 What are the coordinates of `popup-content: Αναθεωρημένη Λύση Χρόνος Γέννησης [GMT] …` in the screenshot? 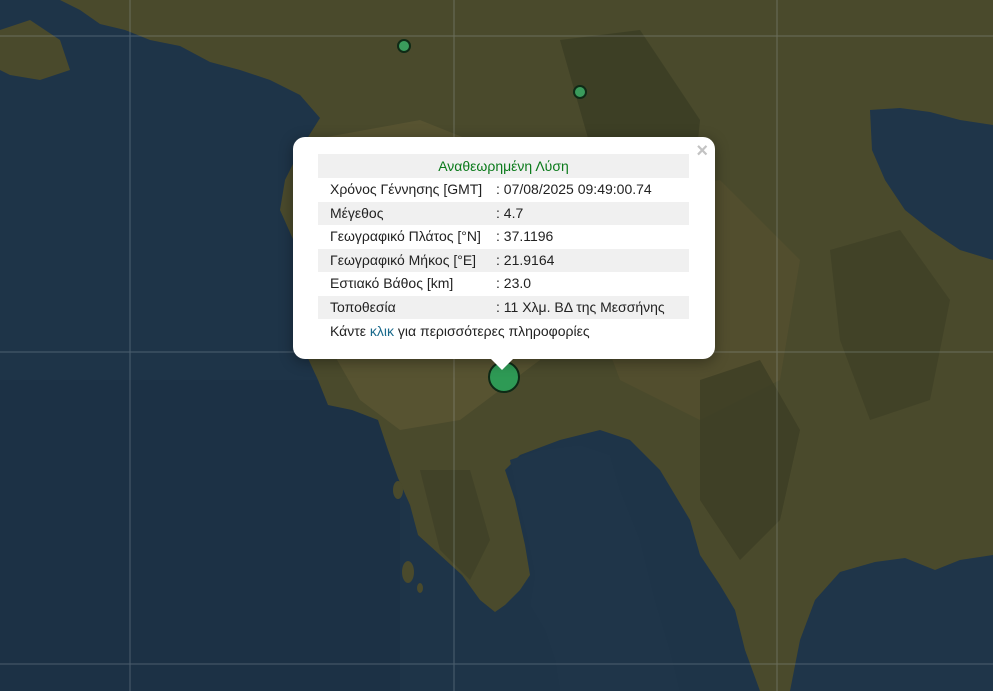 It's located at (503, 248).